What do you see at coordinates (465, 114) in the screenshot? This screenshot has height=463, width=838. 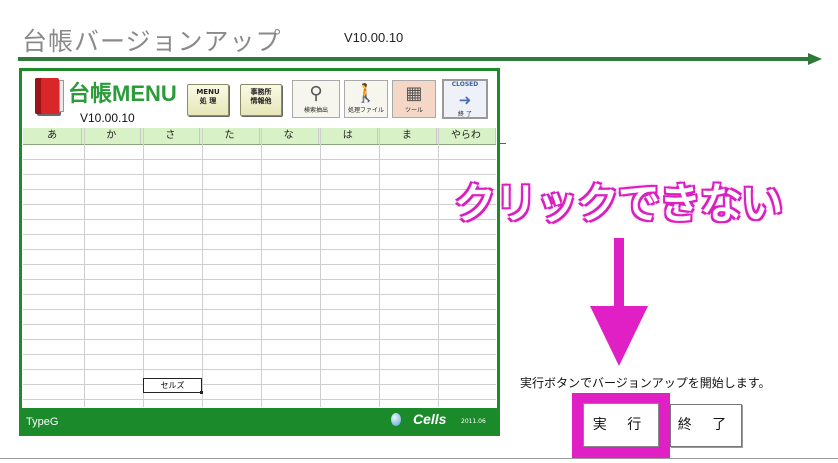 I see `closed-sub-label: 終 了` at bounding box center [465, 114].